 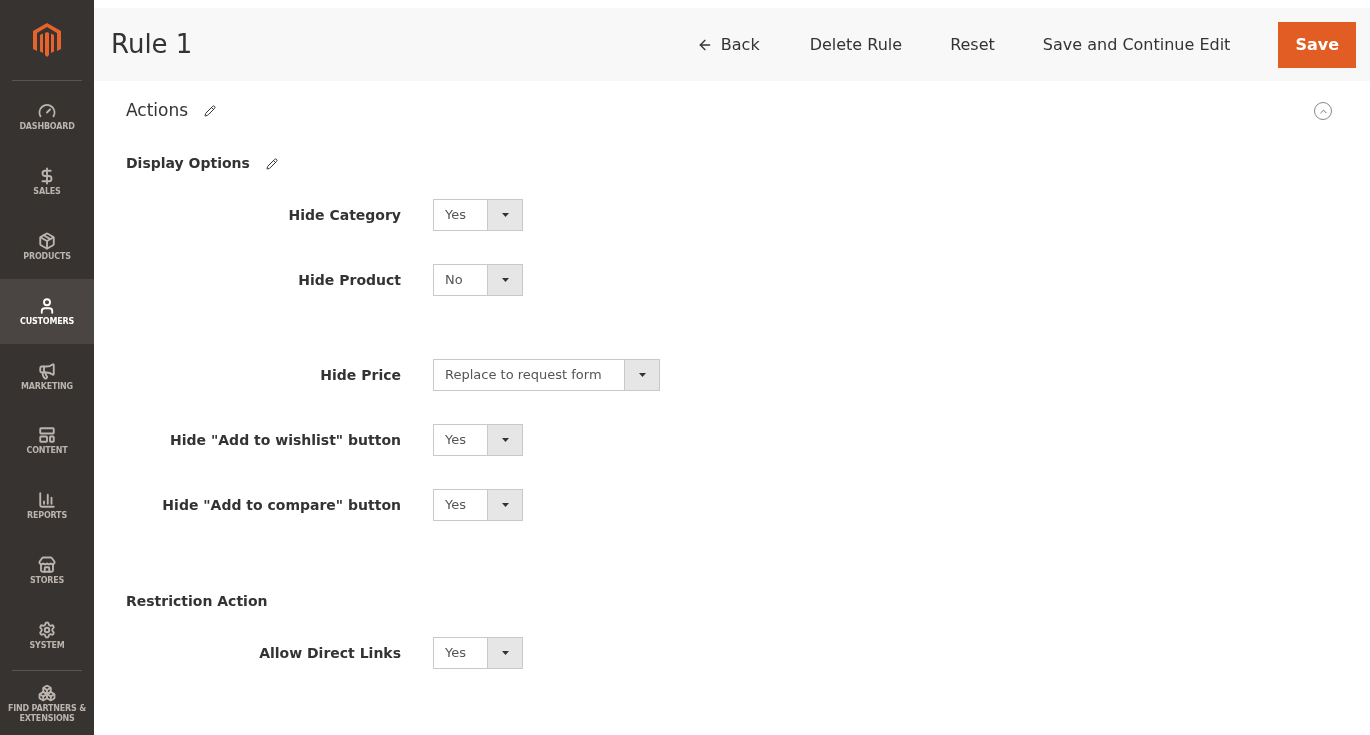 What do you see at coordinates (349, 280) in the screenshot?
I see `field-label: Hide Product` at bounding box center [349, 280].